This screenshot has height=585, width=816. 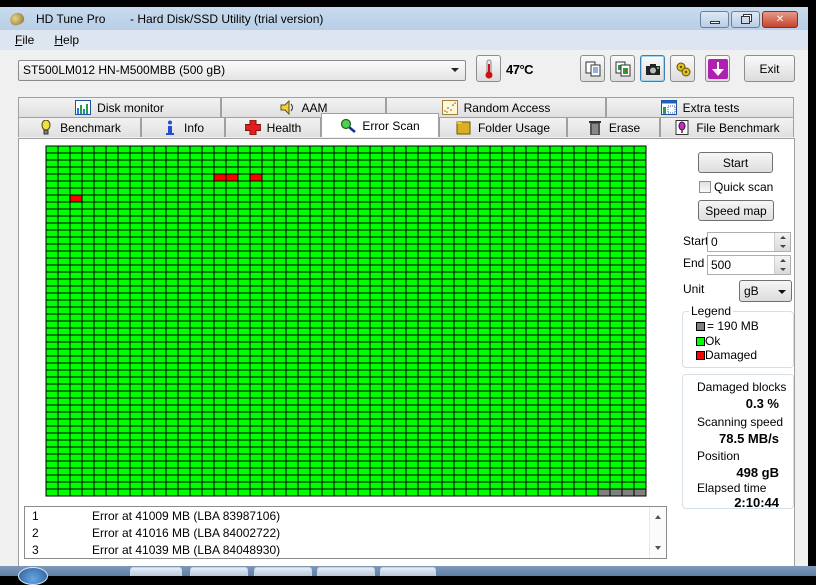 I want to click on tab-folder-usage: Folder Usage, so click(x=503, y=127).